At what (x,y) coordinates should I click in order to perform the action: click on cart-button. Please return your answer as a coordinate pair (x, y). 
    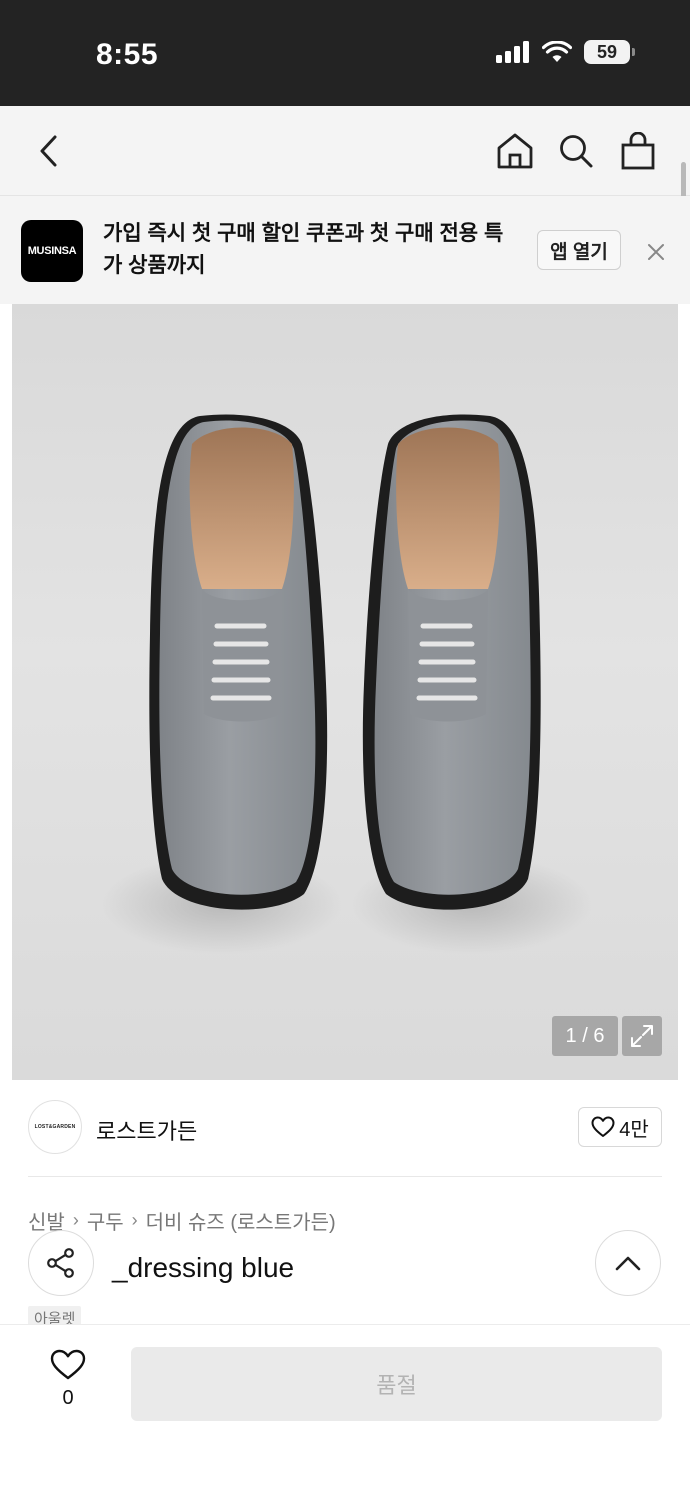
    Looking at the image, I should click on (638, 151).